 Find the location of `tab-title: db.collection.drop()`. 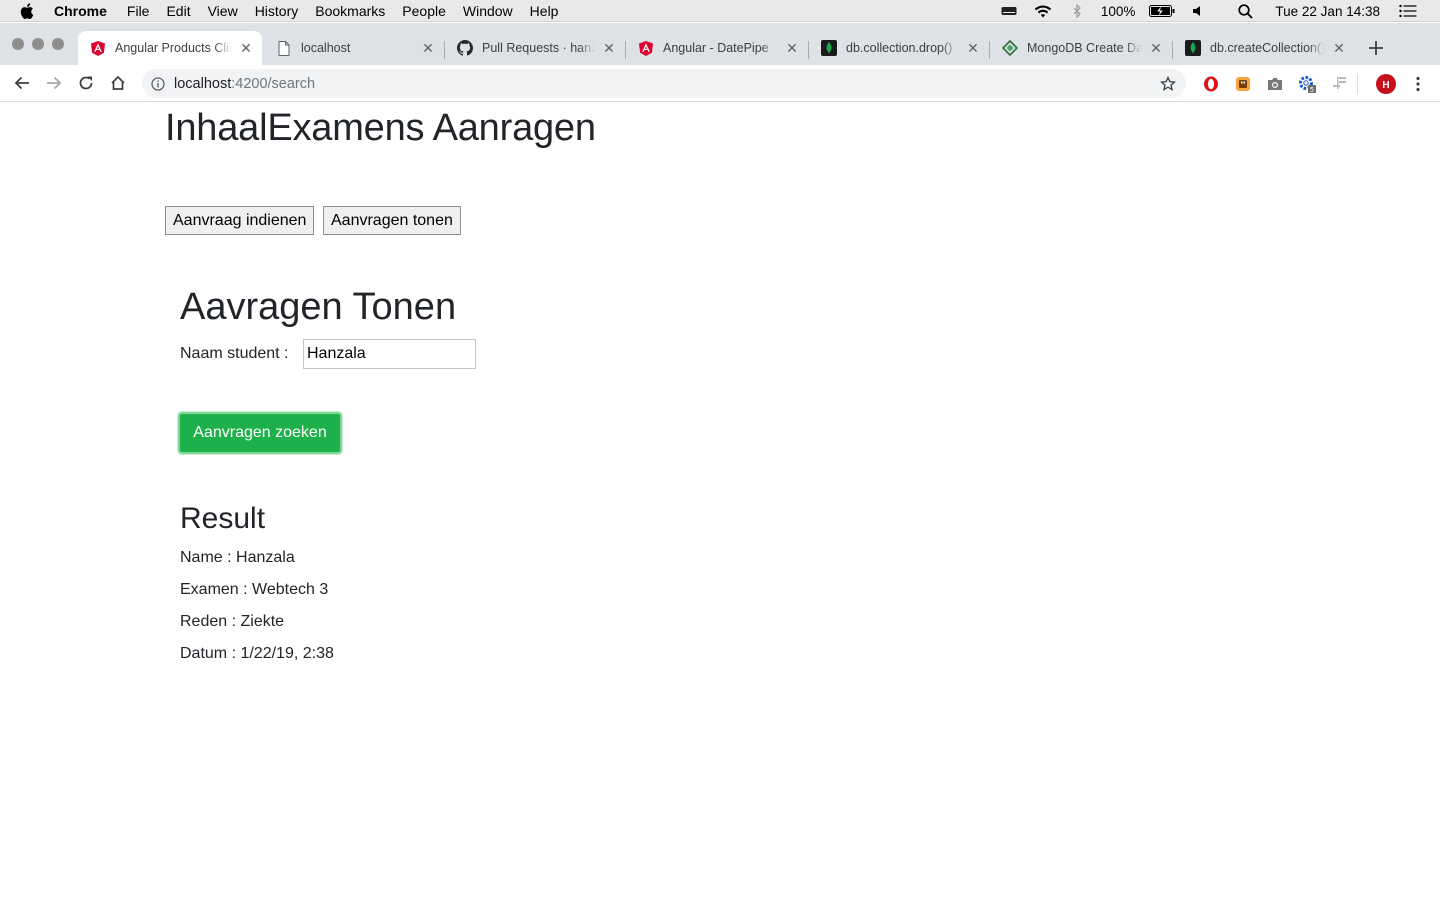

tab-title: db.collection.drop() is located at coordinates (899, 48).